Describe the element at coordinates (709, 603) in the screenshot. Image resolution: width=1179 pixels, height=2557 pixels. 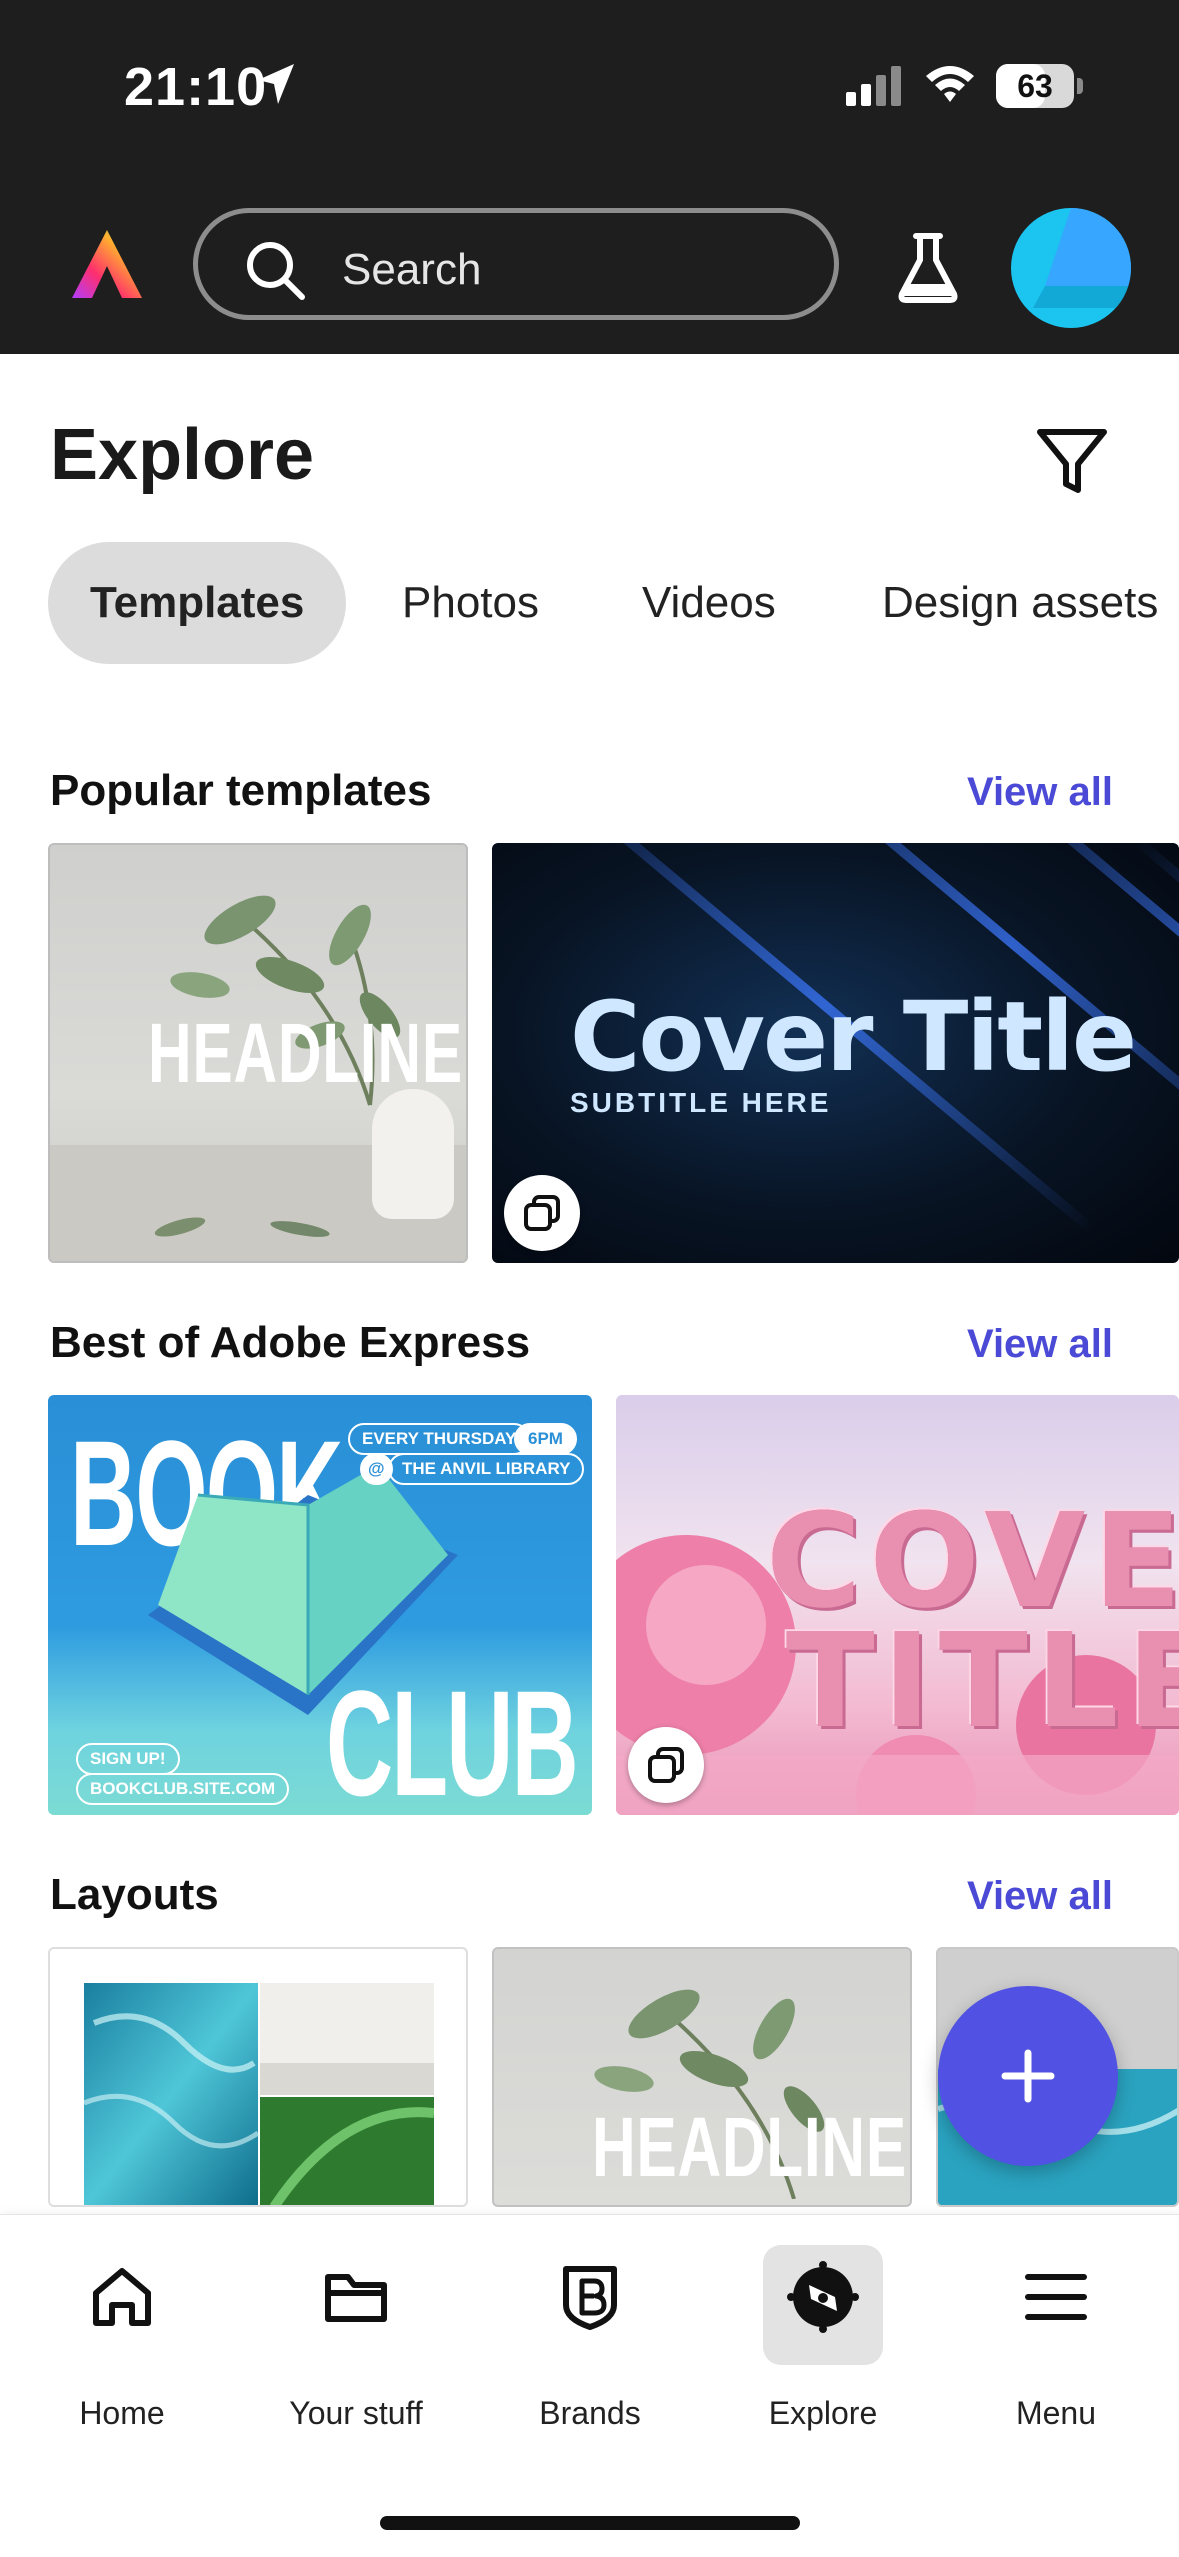
I see `tab-videos: Videos` at that location.